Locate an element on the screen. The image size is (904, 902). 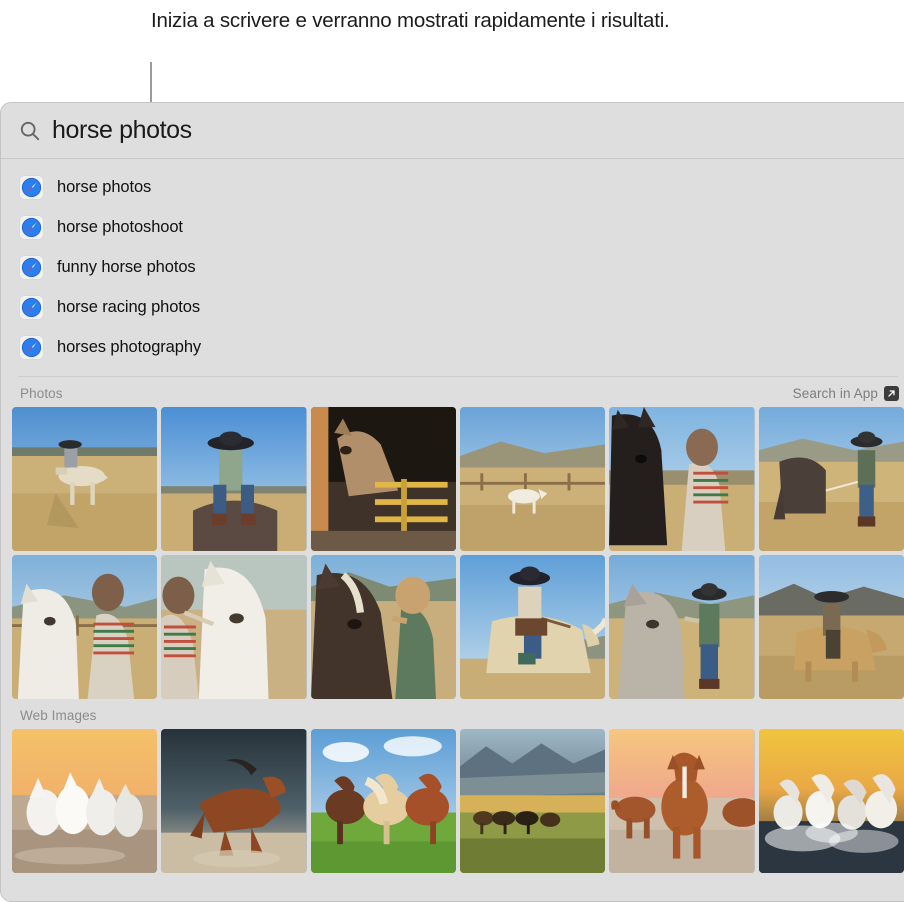
search-input-value: horse photos is located at coordinates (122, 130).